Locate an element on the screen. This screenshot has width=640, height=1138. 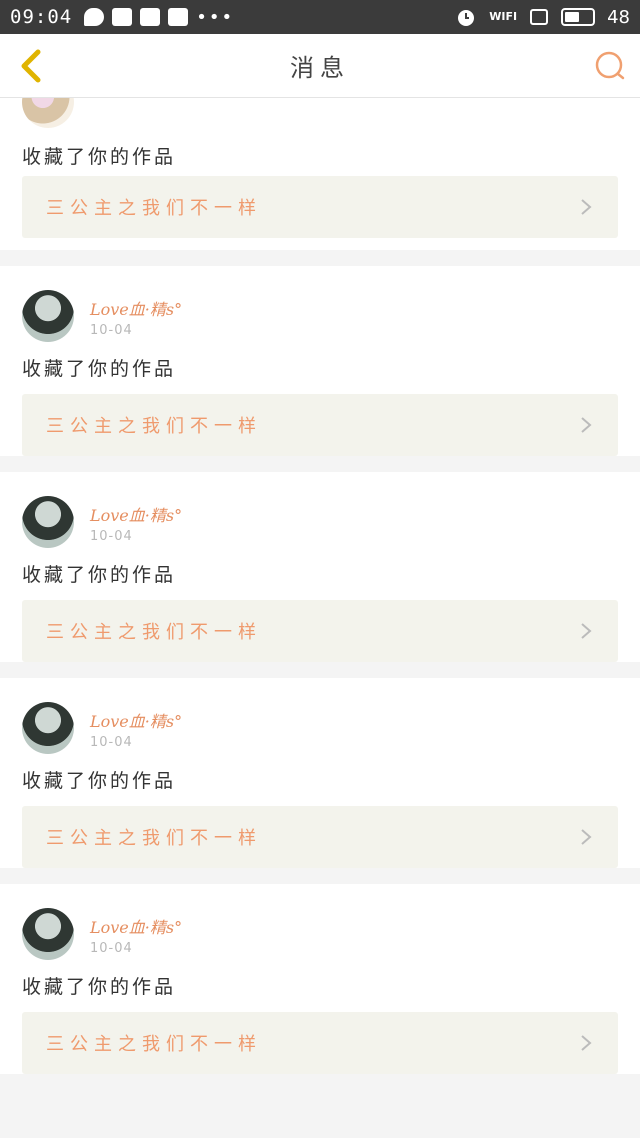
app-header: 消息 is located at coordinates (320, 66).